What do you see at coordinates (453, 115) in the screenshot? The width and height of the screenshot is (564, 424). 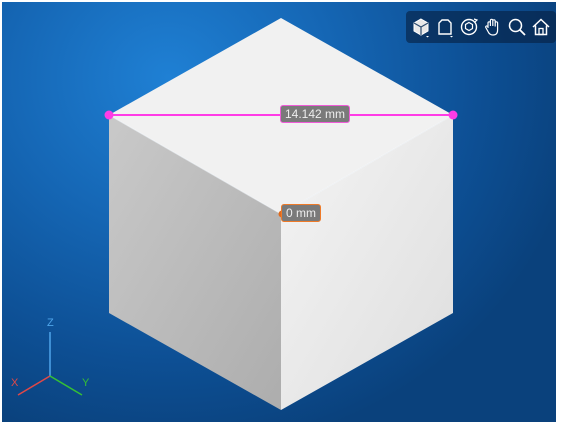 I see `distance-endpoint-right` at bounding box center [453, 115].